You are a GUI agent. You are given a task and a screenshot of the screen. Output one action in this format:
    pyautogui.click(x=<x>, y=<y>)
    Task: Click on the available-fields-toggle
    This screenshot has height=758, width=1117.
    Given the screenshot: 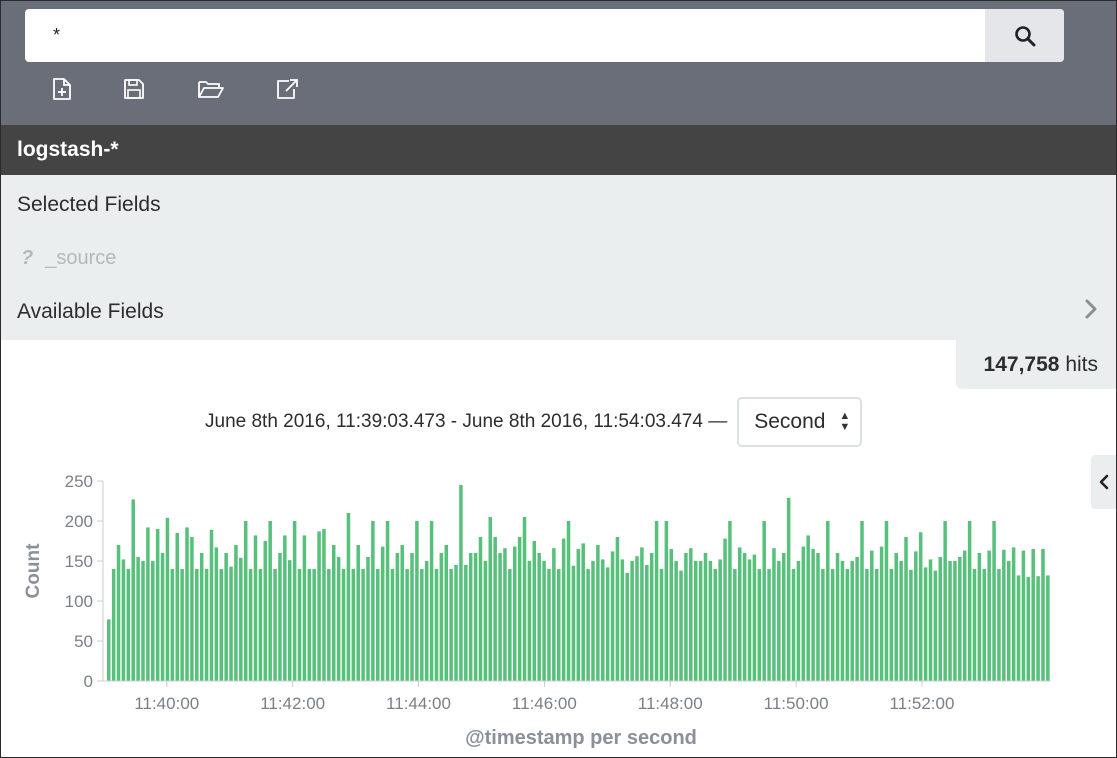 What is the action you would take?
    pyautogui.click(x=1091, y=311)
    